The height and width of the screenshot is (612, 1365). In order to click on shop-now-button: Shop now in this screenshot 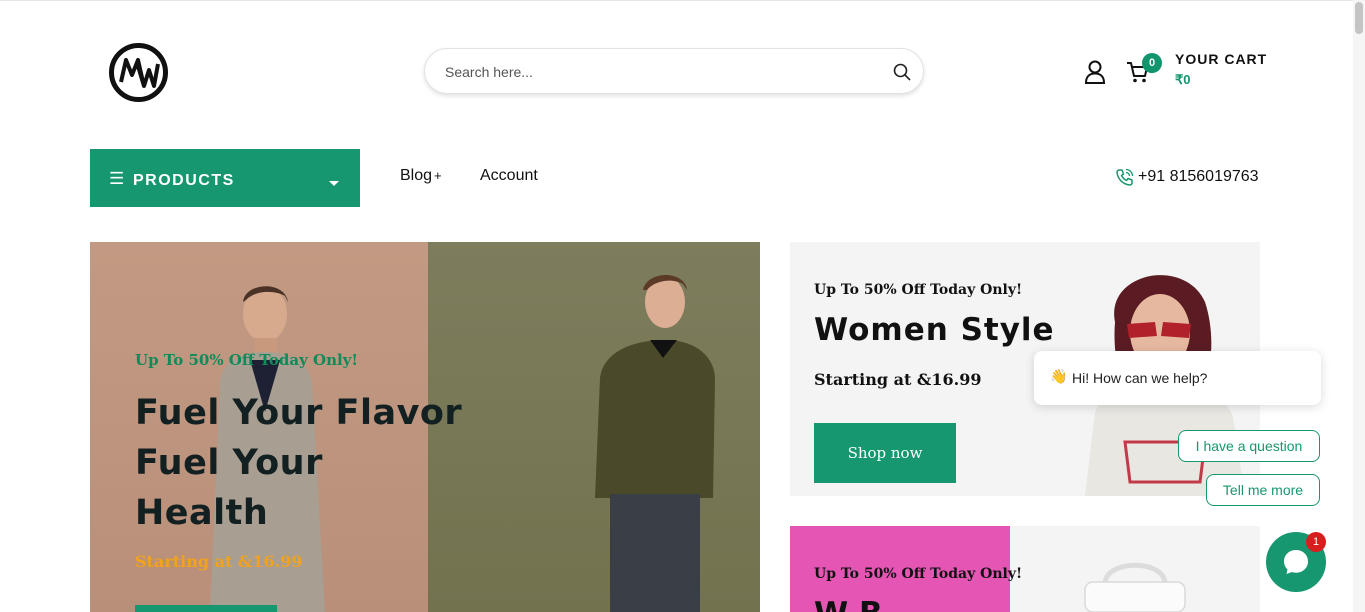, I will do `click(885, 453)`.